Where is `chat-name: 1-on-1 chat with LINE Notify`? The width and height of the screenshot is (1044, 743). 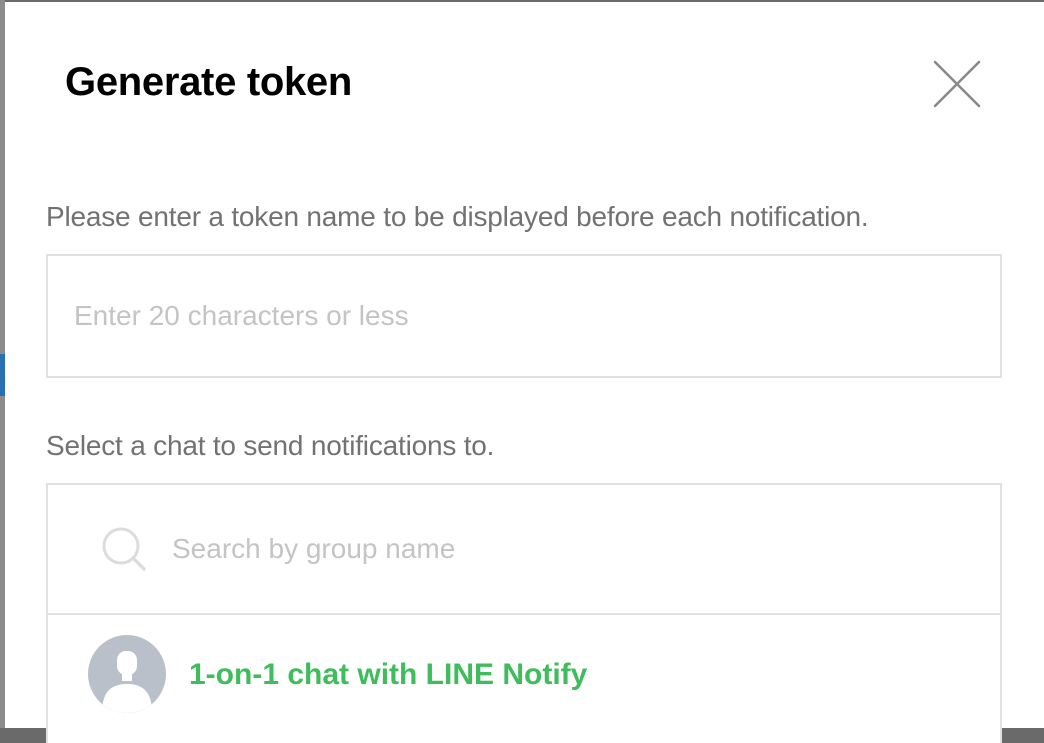
chat-name: 1-on-1 chat with LINE Notify is located at coordinates (388, 674).